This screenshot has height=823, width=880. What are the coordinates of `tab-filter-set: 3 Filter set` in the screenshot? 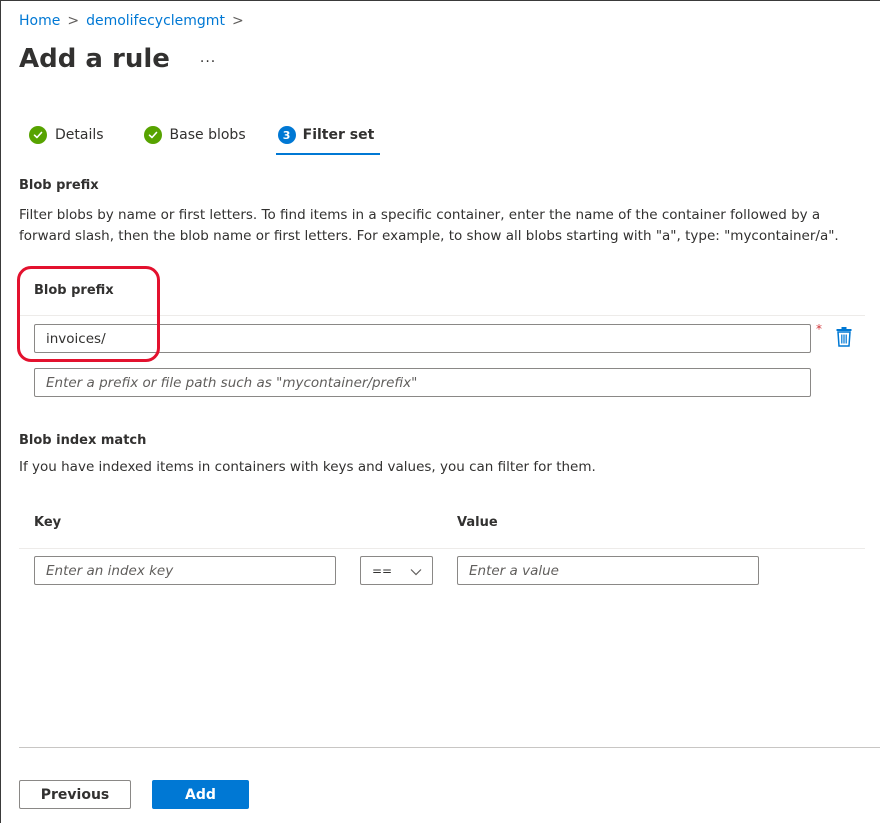 It's located at (327, 136).